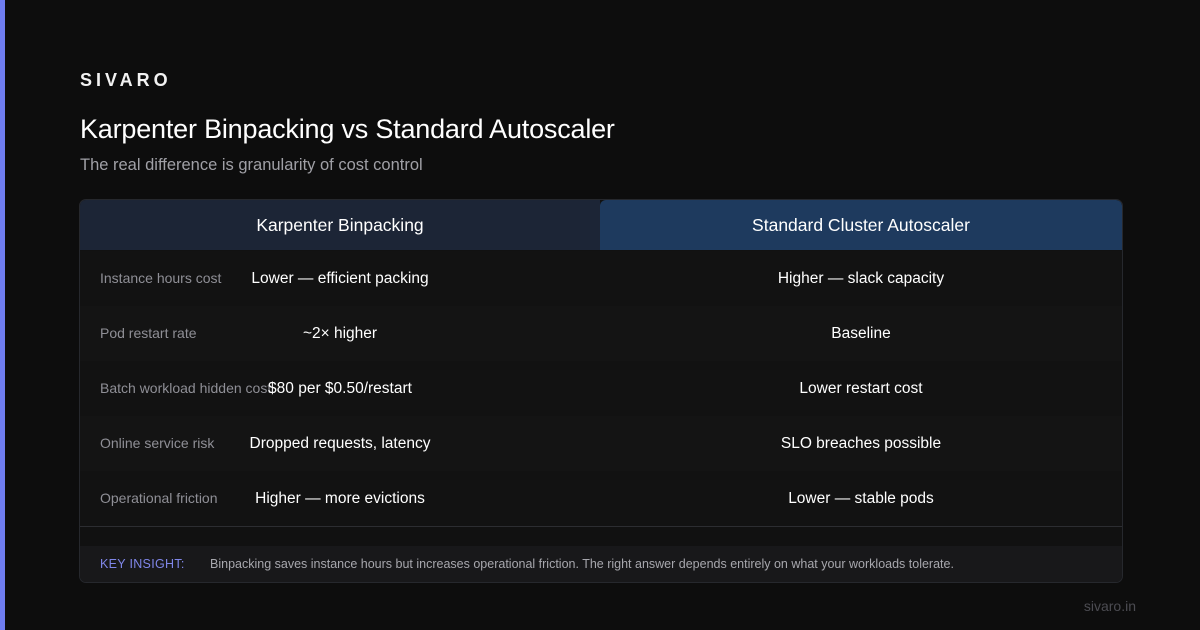 This screenshot has width=1200, height=630. What do you see at coordinates (340, 388) in the screenshot?
I see `karpenter-cell: $80 per $0.50/restart` at bounding box center [340, 388].